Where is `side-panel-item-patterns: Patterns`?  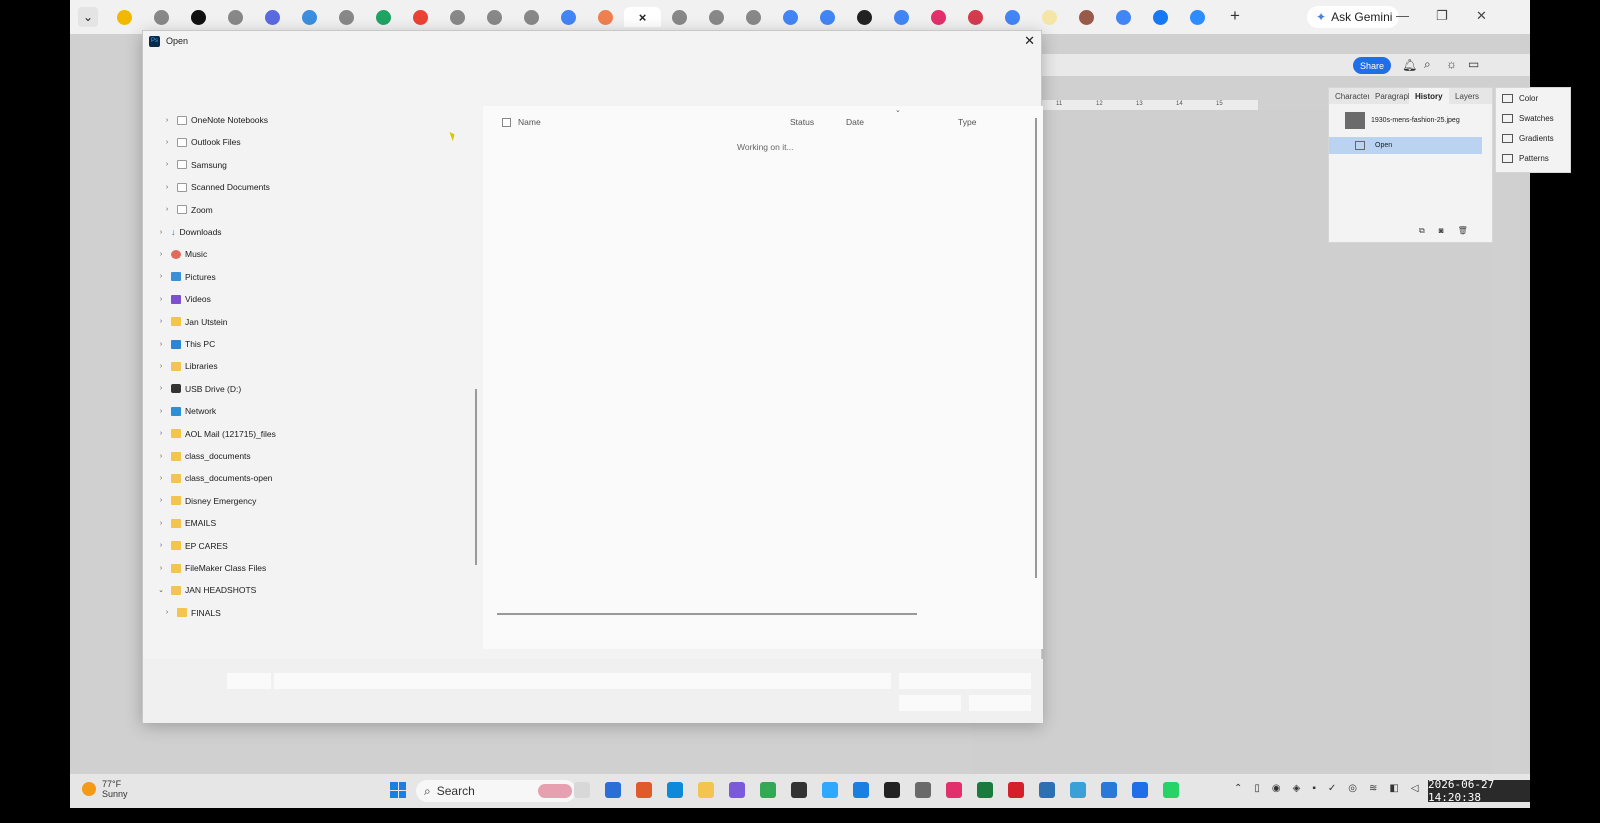
side-panel-item-patterns: Patterns is located at coordinates (1533, 158).